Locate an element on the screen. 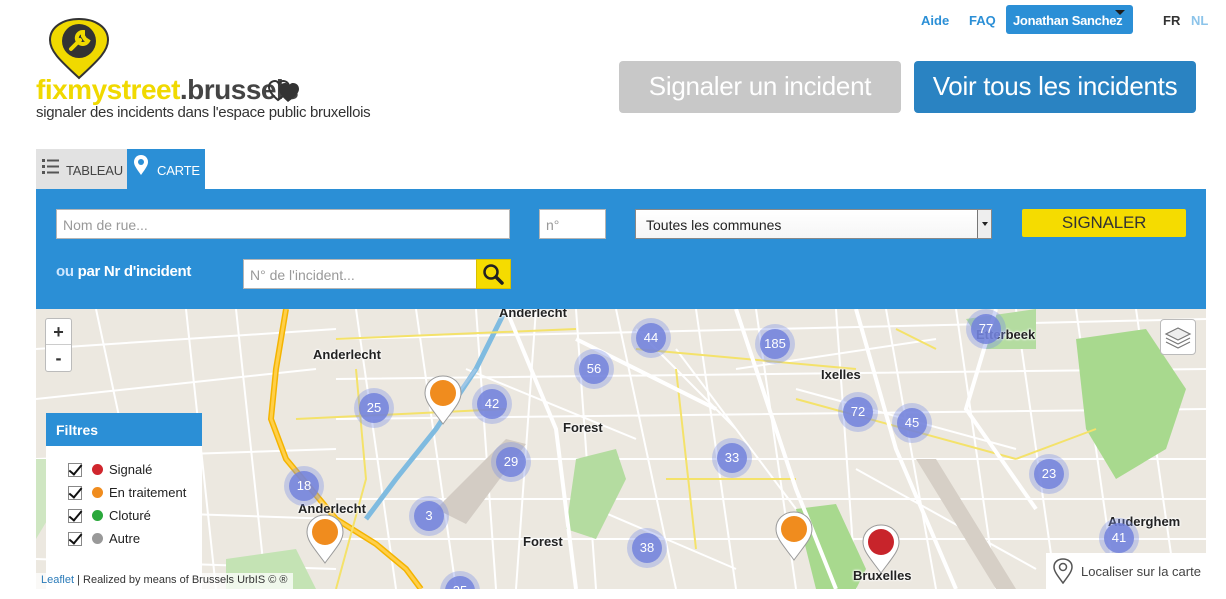 This screenshot has width=1226, height=599. commune-select: Toutes les communes is located at coordinates (813, 224).